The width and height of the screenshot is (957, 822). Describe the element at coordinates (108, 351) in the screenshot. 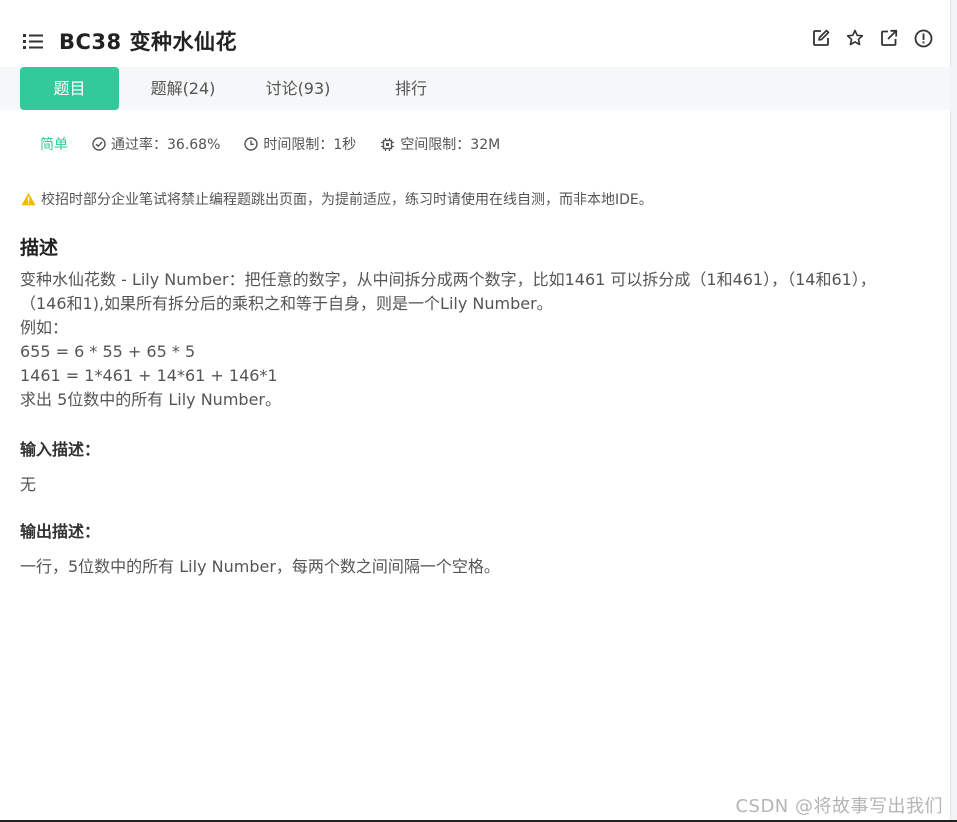

I see `description-line: 655 = 6 * 55 + 65 * 5` at that location.